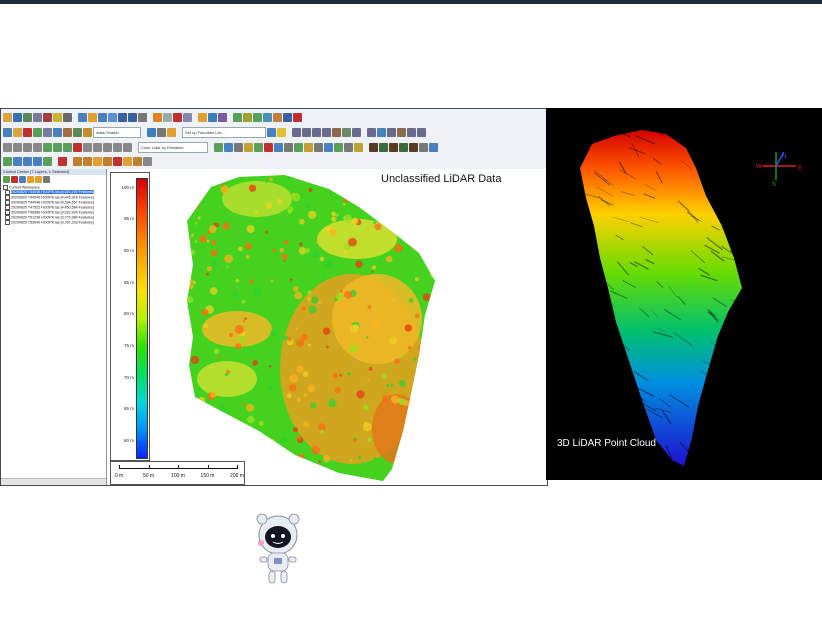  I want to click on lidar-veg-icon, so click(258, 147).